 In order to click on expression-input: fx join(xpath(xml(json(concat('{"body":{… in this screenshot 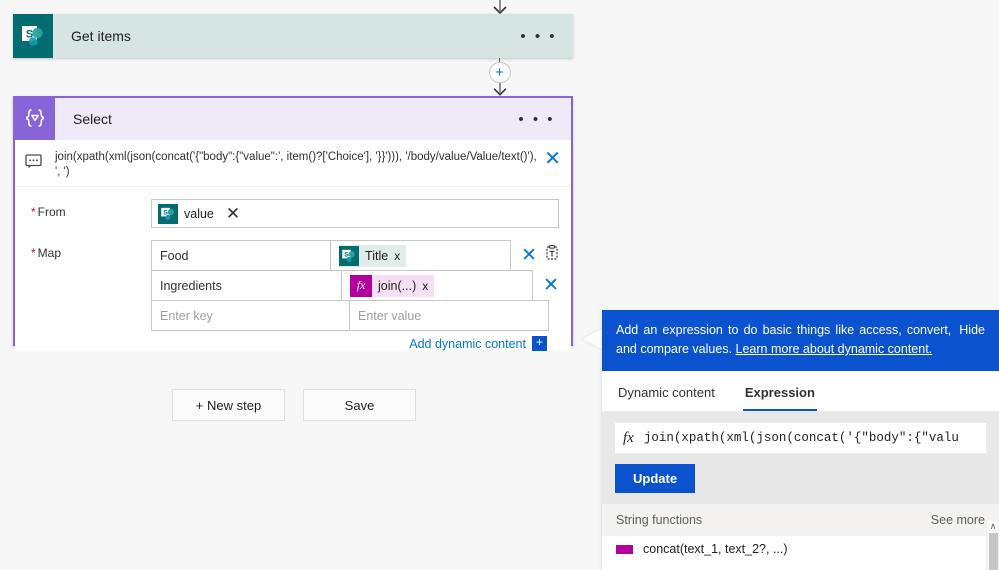, I will do `click(800, 438)`.